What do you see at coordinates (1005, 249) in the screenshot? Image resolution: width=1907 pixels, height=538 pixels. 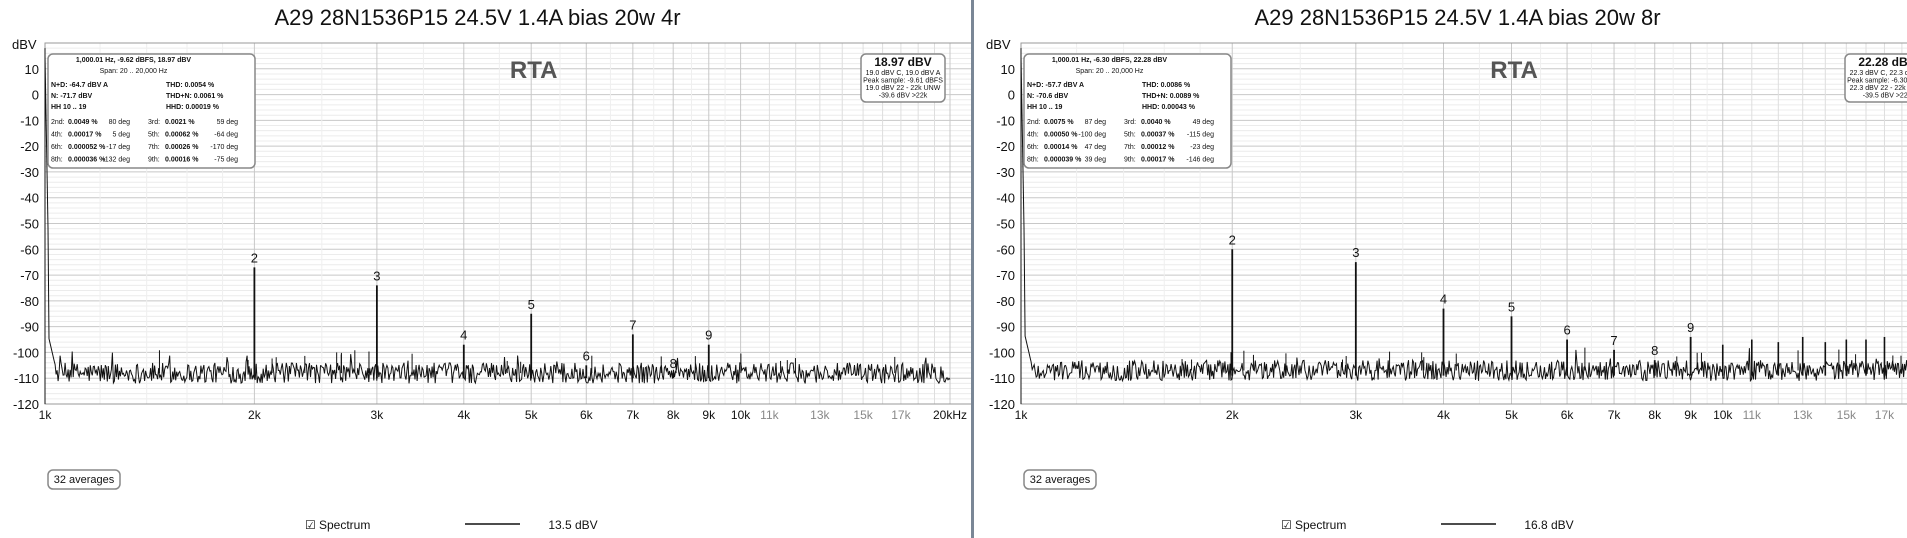 I see `y-tick-label: -60` at bounding box center [1005, 249].